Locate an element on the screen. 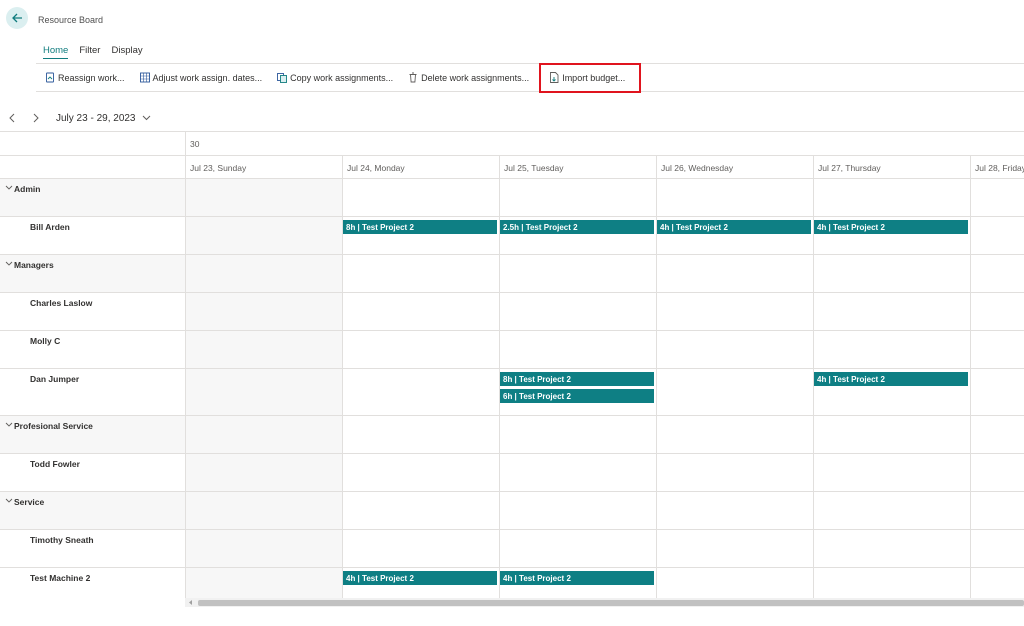 The height and width of the screenshot is (626, 1024). arrow-left-icon is located at coordinates (17, 18).